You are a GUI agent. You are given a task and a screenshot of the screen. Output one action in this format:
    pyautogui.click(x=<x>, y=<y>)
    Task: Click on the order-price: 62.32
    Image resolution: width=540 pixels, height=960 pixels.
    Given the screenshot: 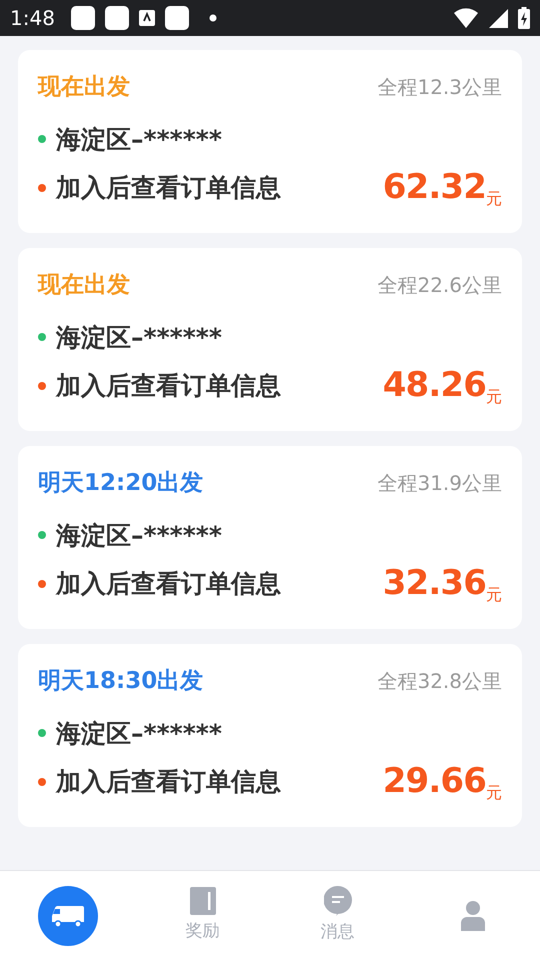 What is the action you would take?
    pyautogui.click(x=434, y=187)
    